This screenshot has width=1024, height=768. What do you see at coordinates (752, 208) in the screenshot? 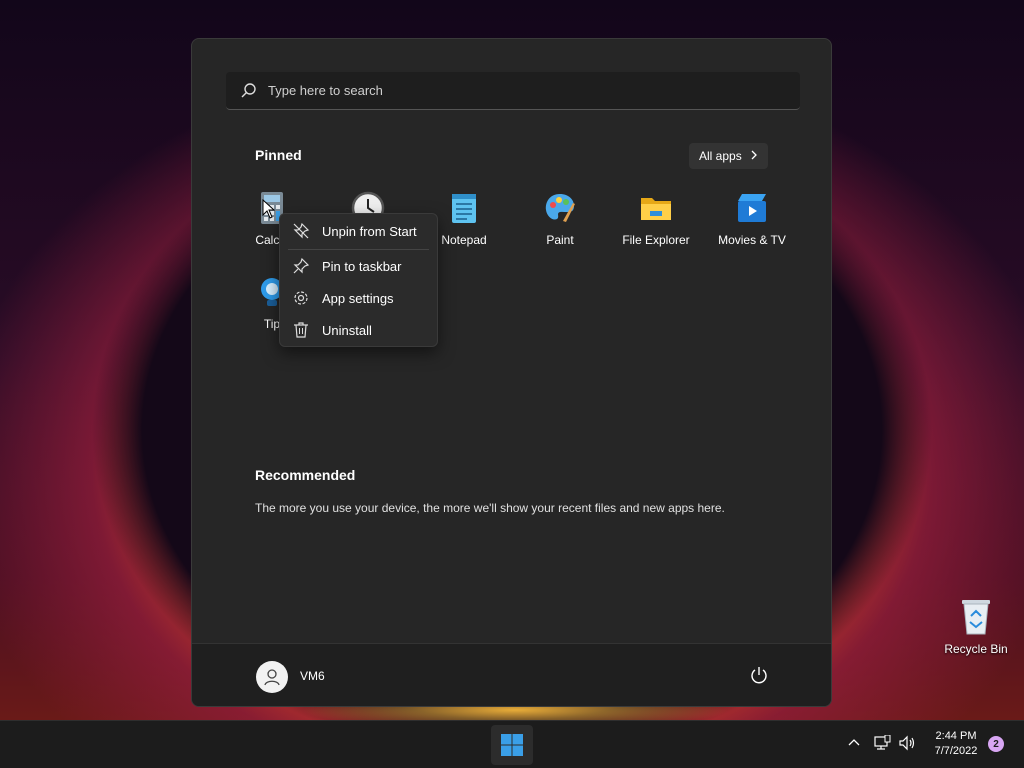
I see `movies-icon` at bounding box center [752, 208].